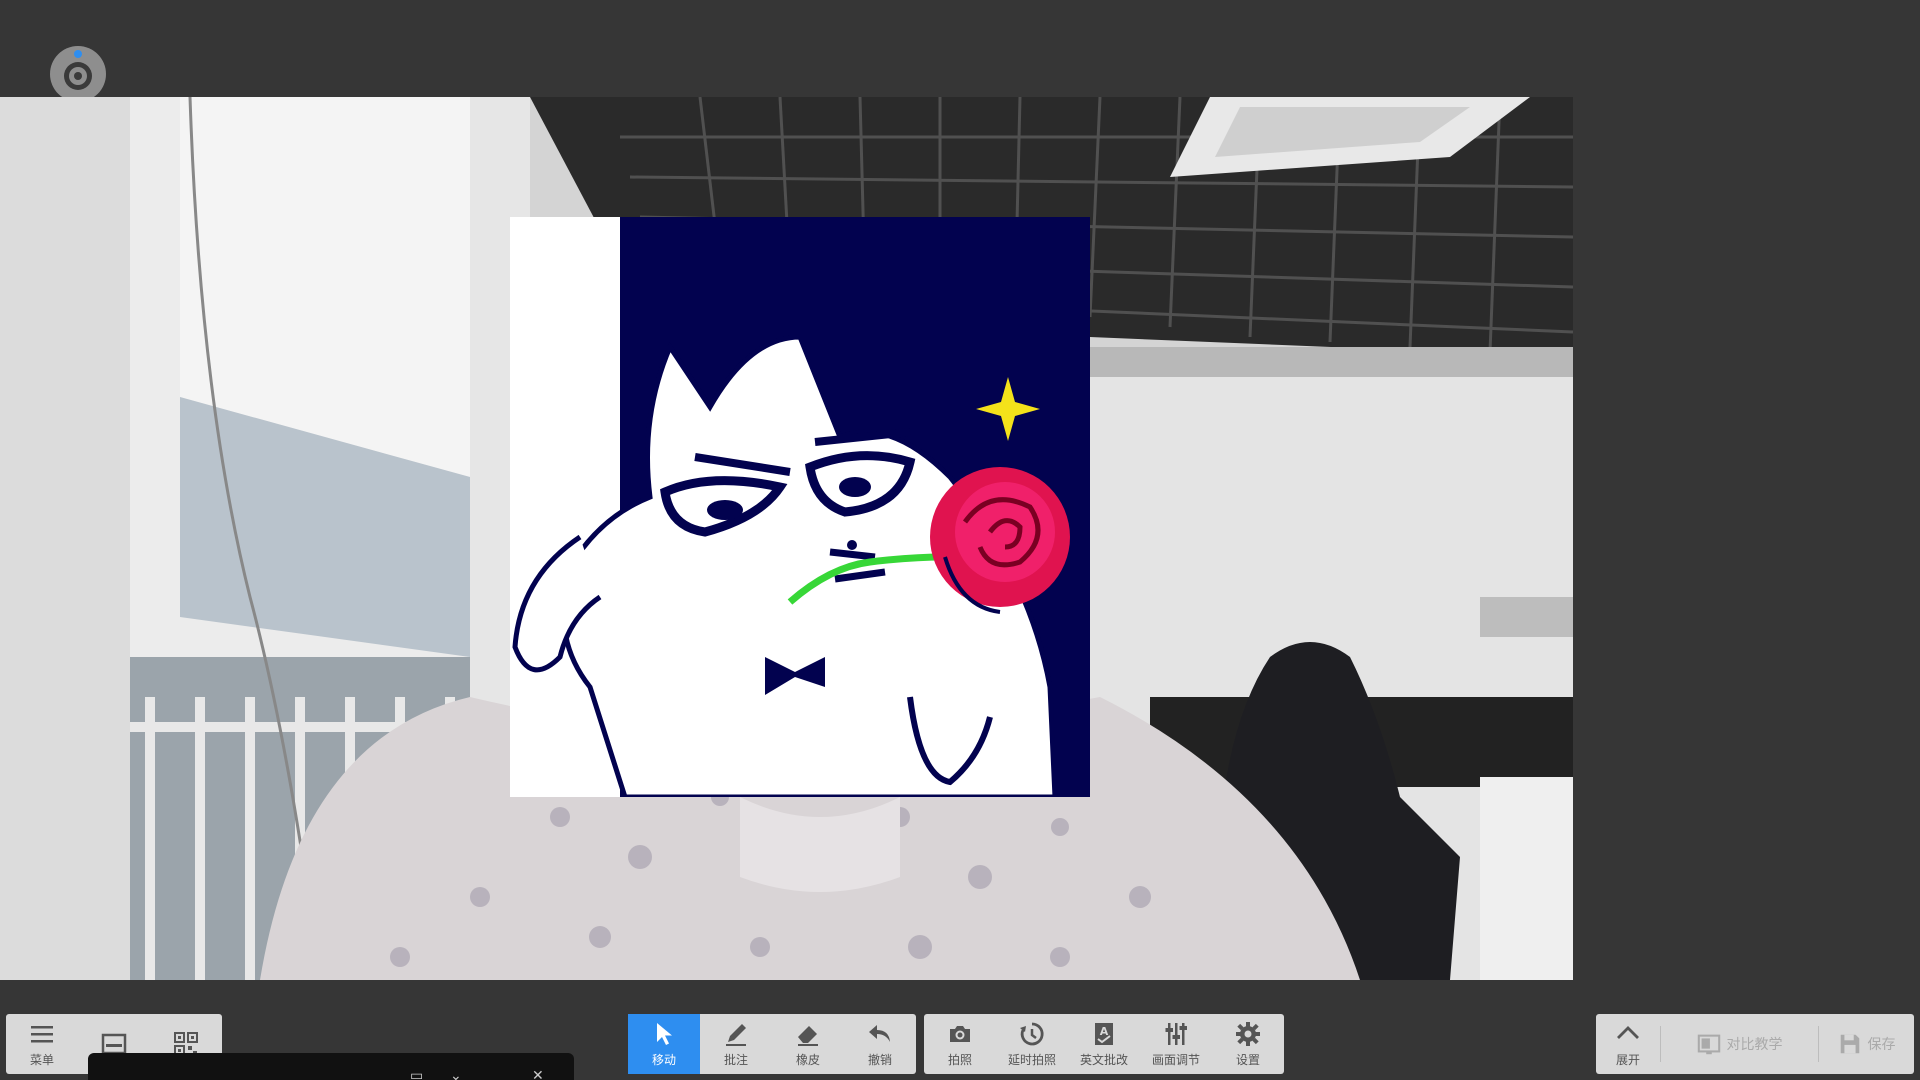 This screenshot has width=1920, height=1080. What do you see at coordinates (1866, 1044) in the screenshot?
I see `save-button: 保存` at bounding box center [1866, 1044].